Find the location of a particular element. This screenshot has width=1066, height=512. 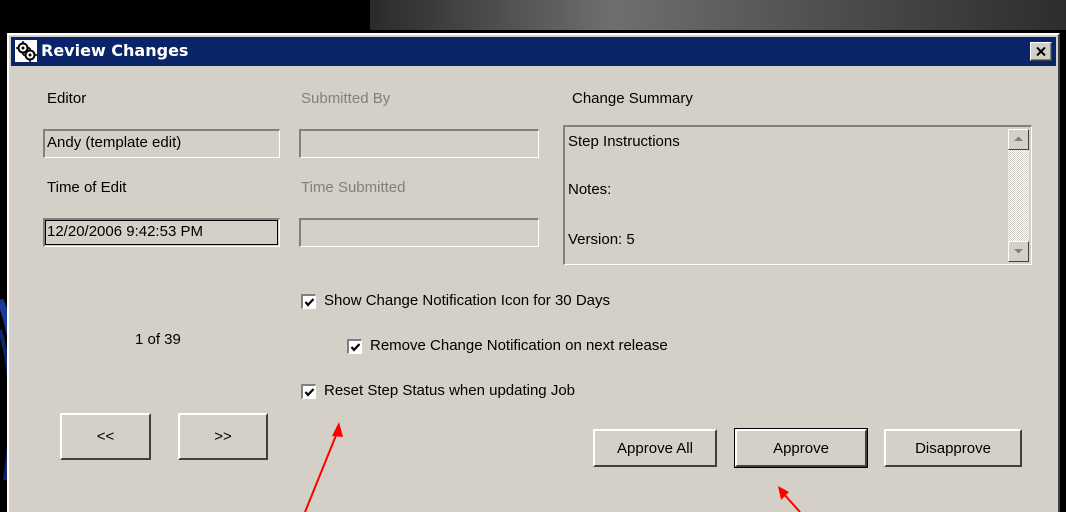

title-bar: Review Changes is located at coordinates (533, 51).